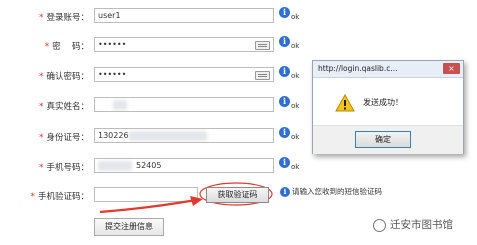 This screenshot has height=245, width=477. I want to click on red-arrow, so click(148, 206).